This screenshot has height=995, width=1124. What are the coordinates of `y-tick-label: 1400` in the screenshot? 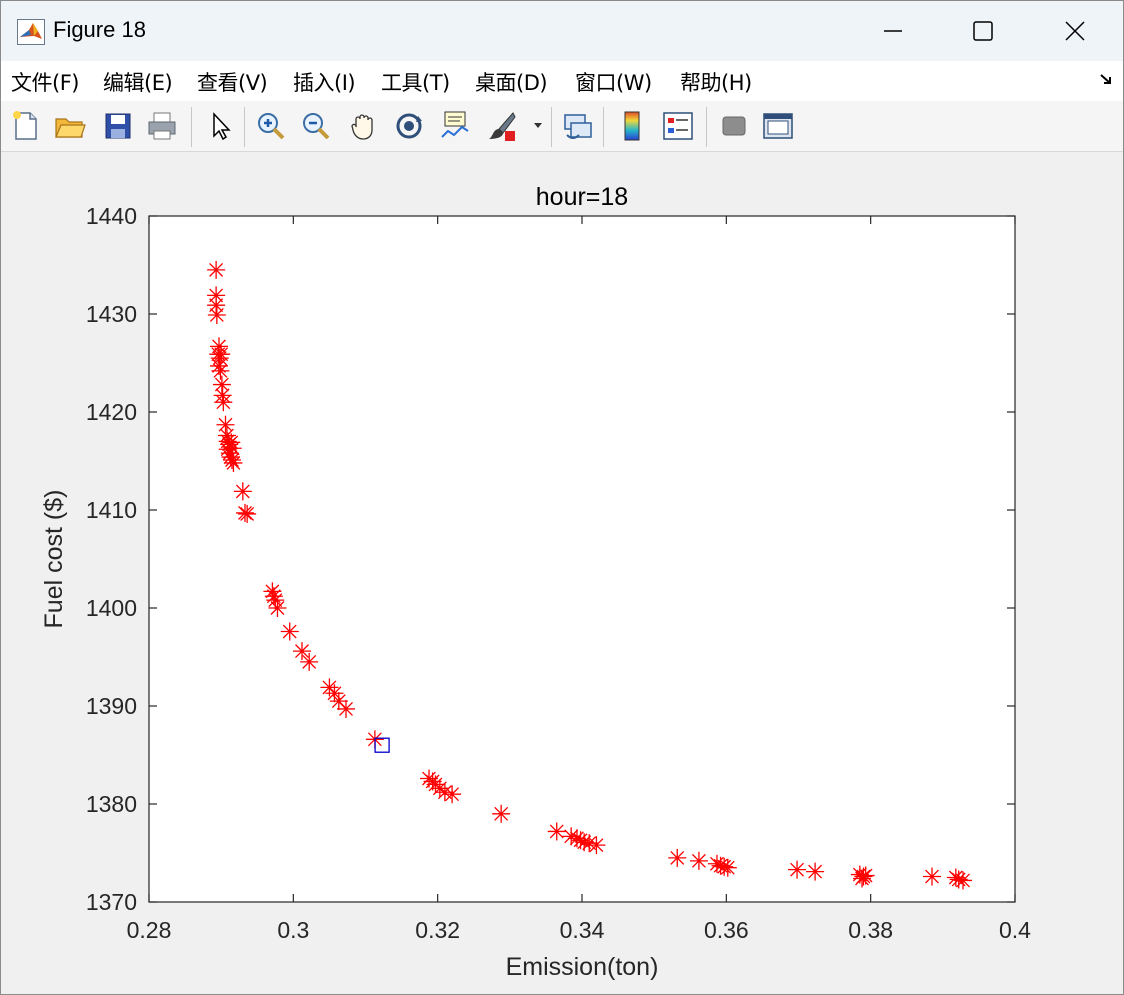 It's located at (111, 608).